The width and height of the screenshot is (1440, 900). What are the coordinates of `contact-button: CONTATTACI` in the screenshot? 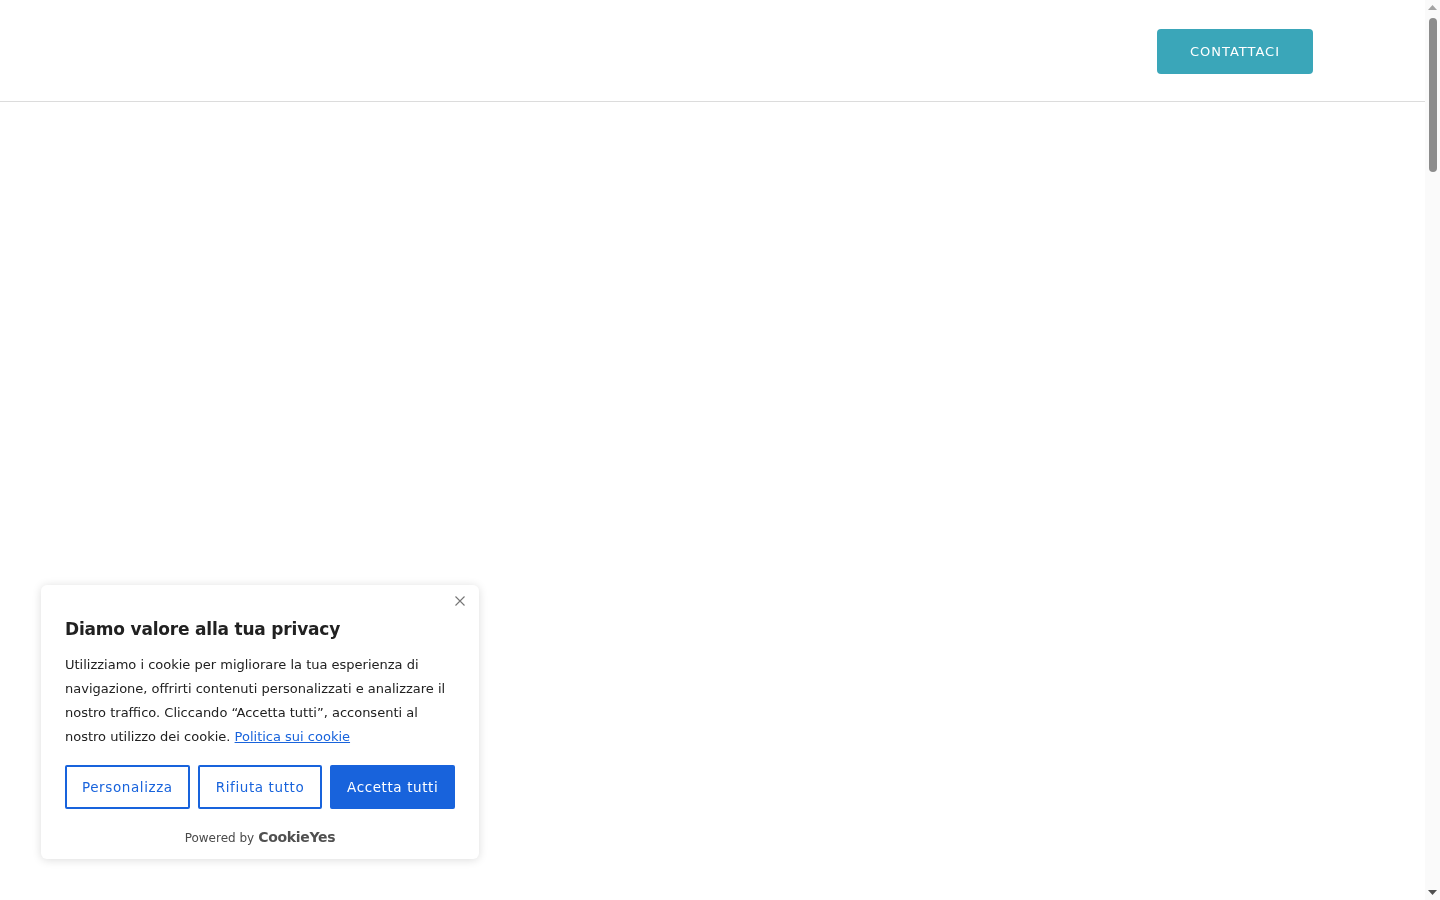 It's located at (1235, 51).